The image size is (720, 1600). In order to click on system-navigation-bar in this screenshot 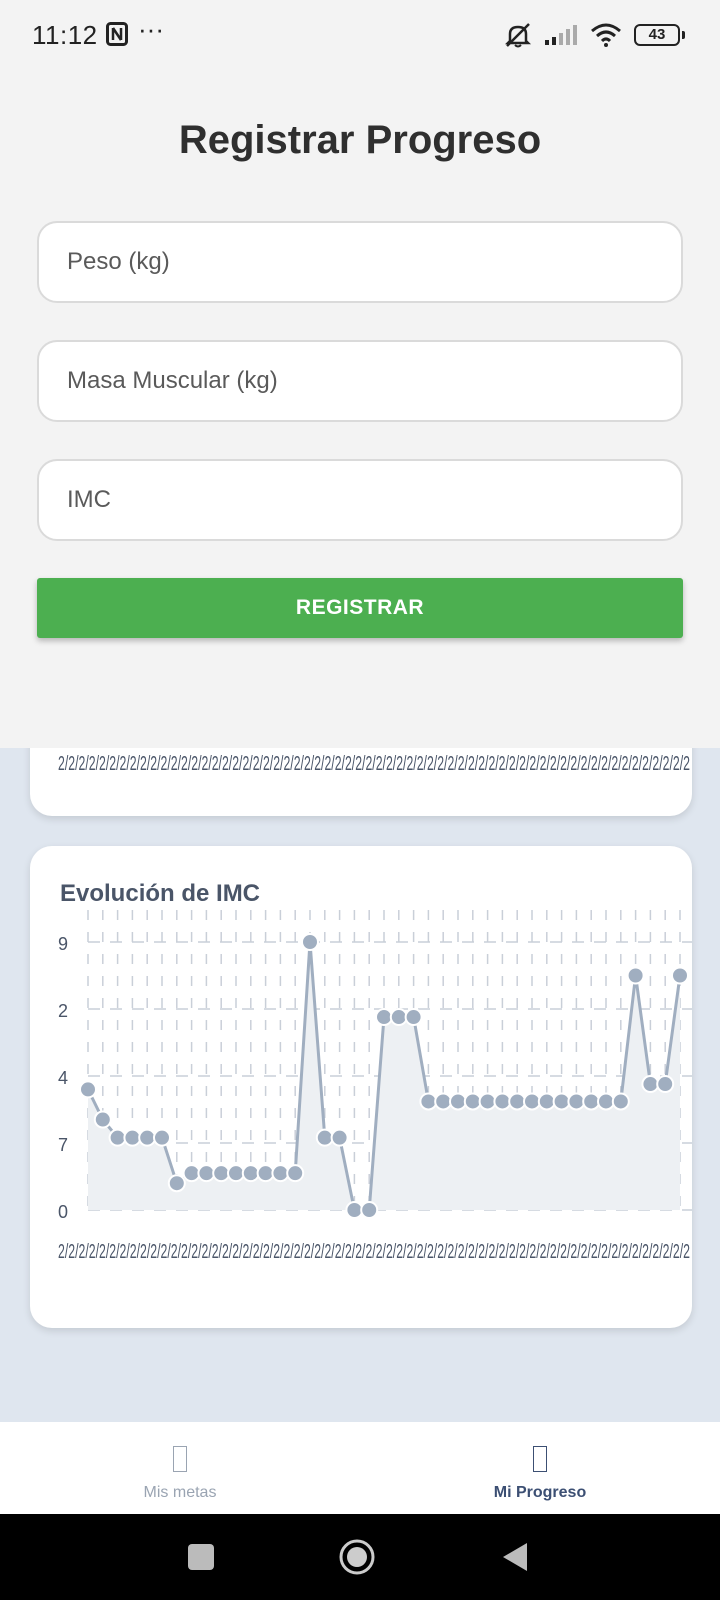, I will do `click(360, 1557)`.